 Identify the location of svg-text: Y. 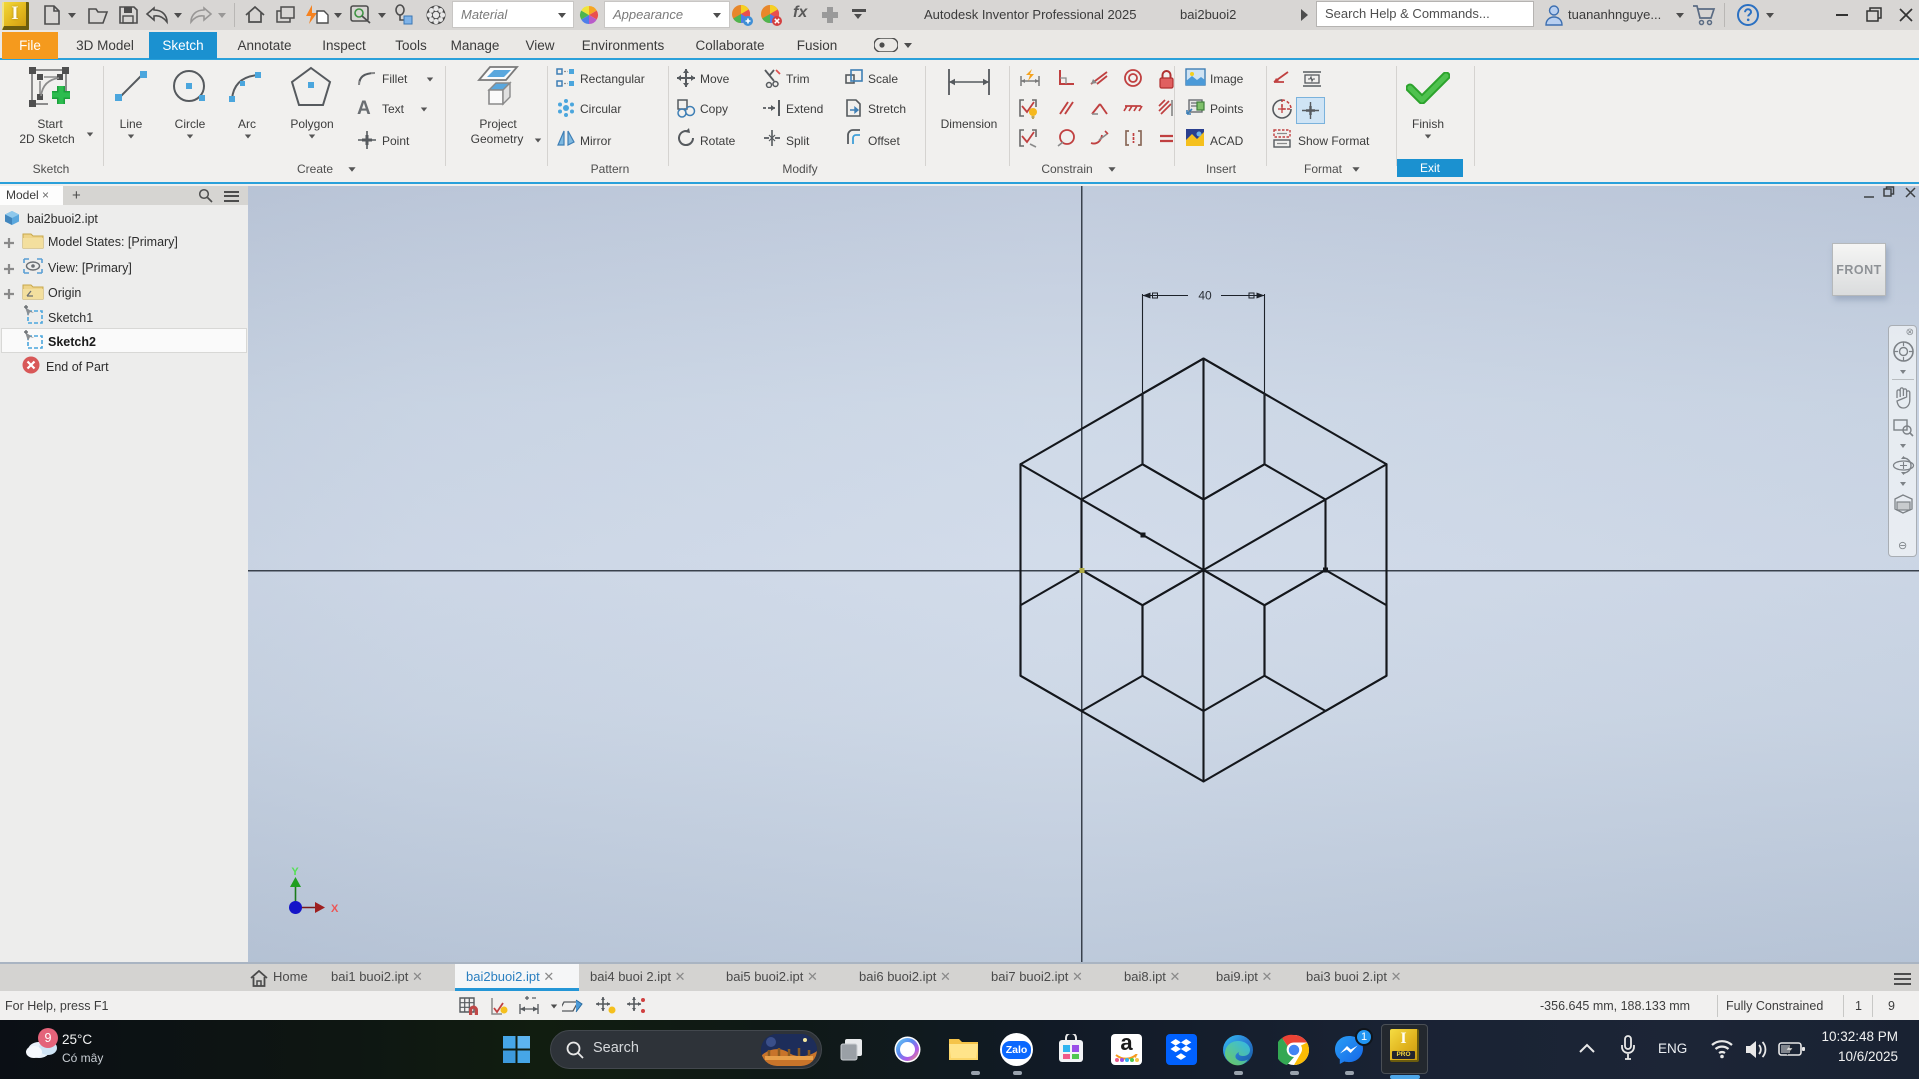
(295, 872).